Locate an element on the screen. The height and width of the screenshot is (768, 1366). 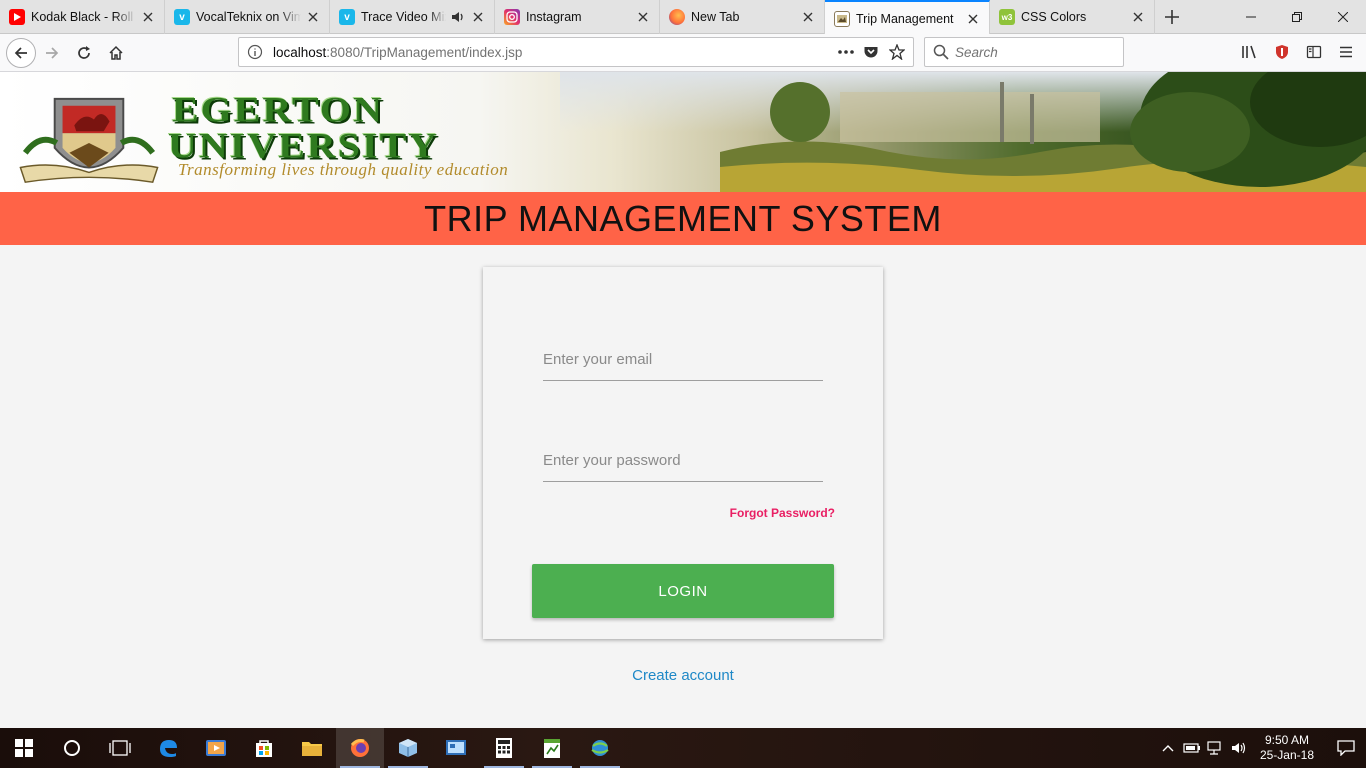
page-actions-icon is located at coordinates (846, 52).